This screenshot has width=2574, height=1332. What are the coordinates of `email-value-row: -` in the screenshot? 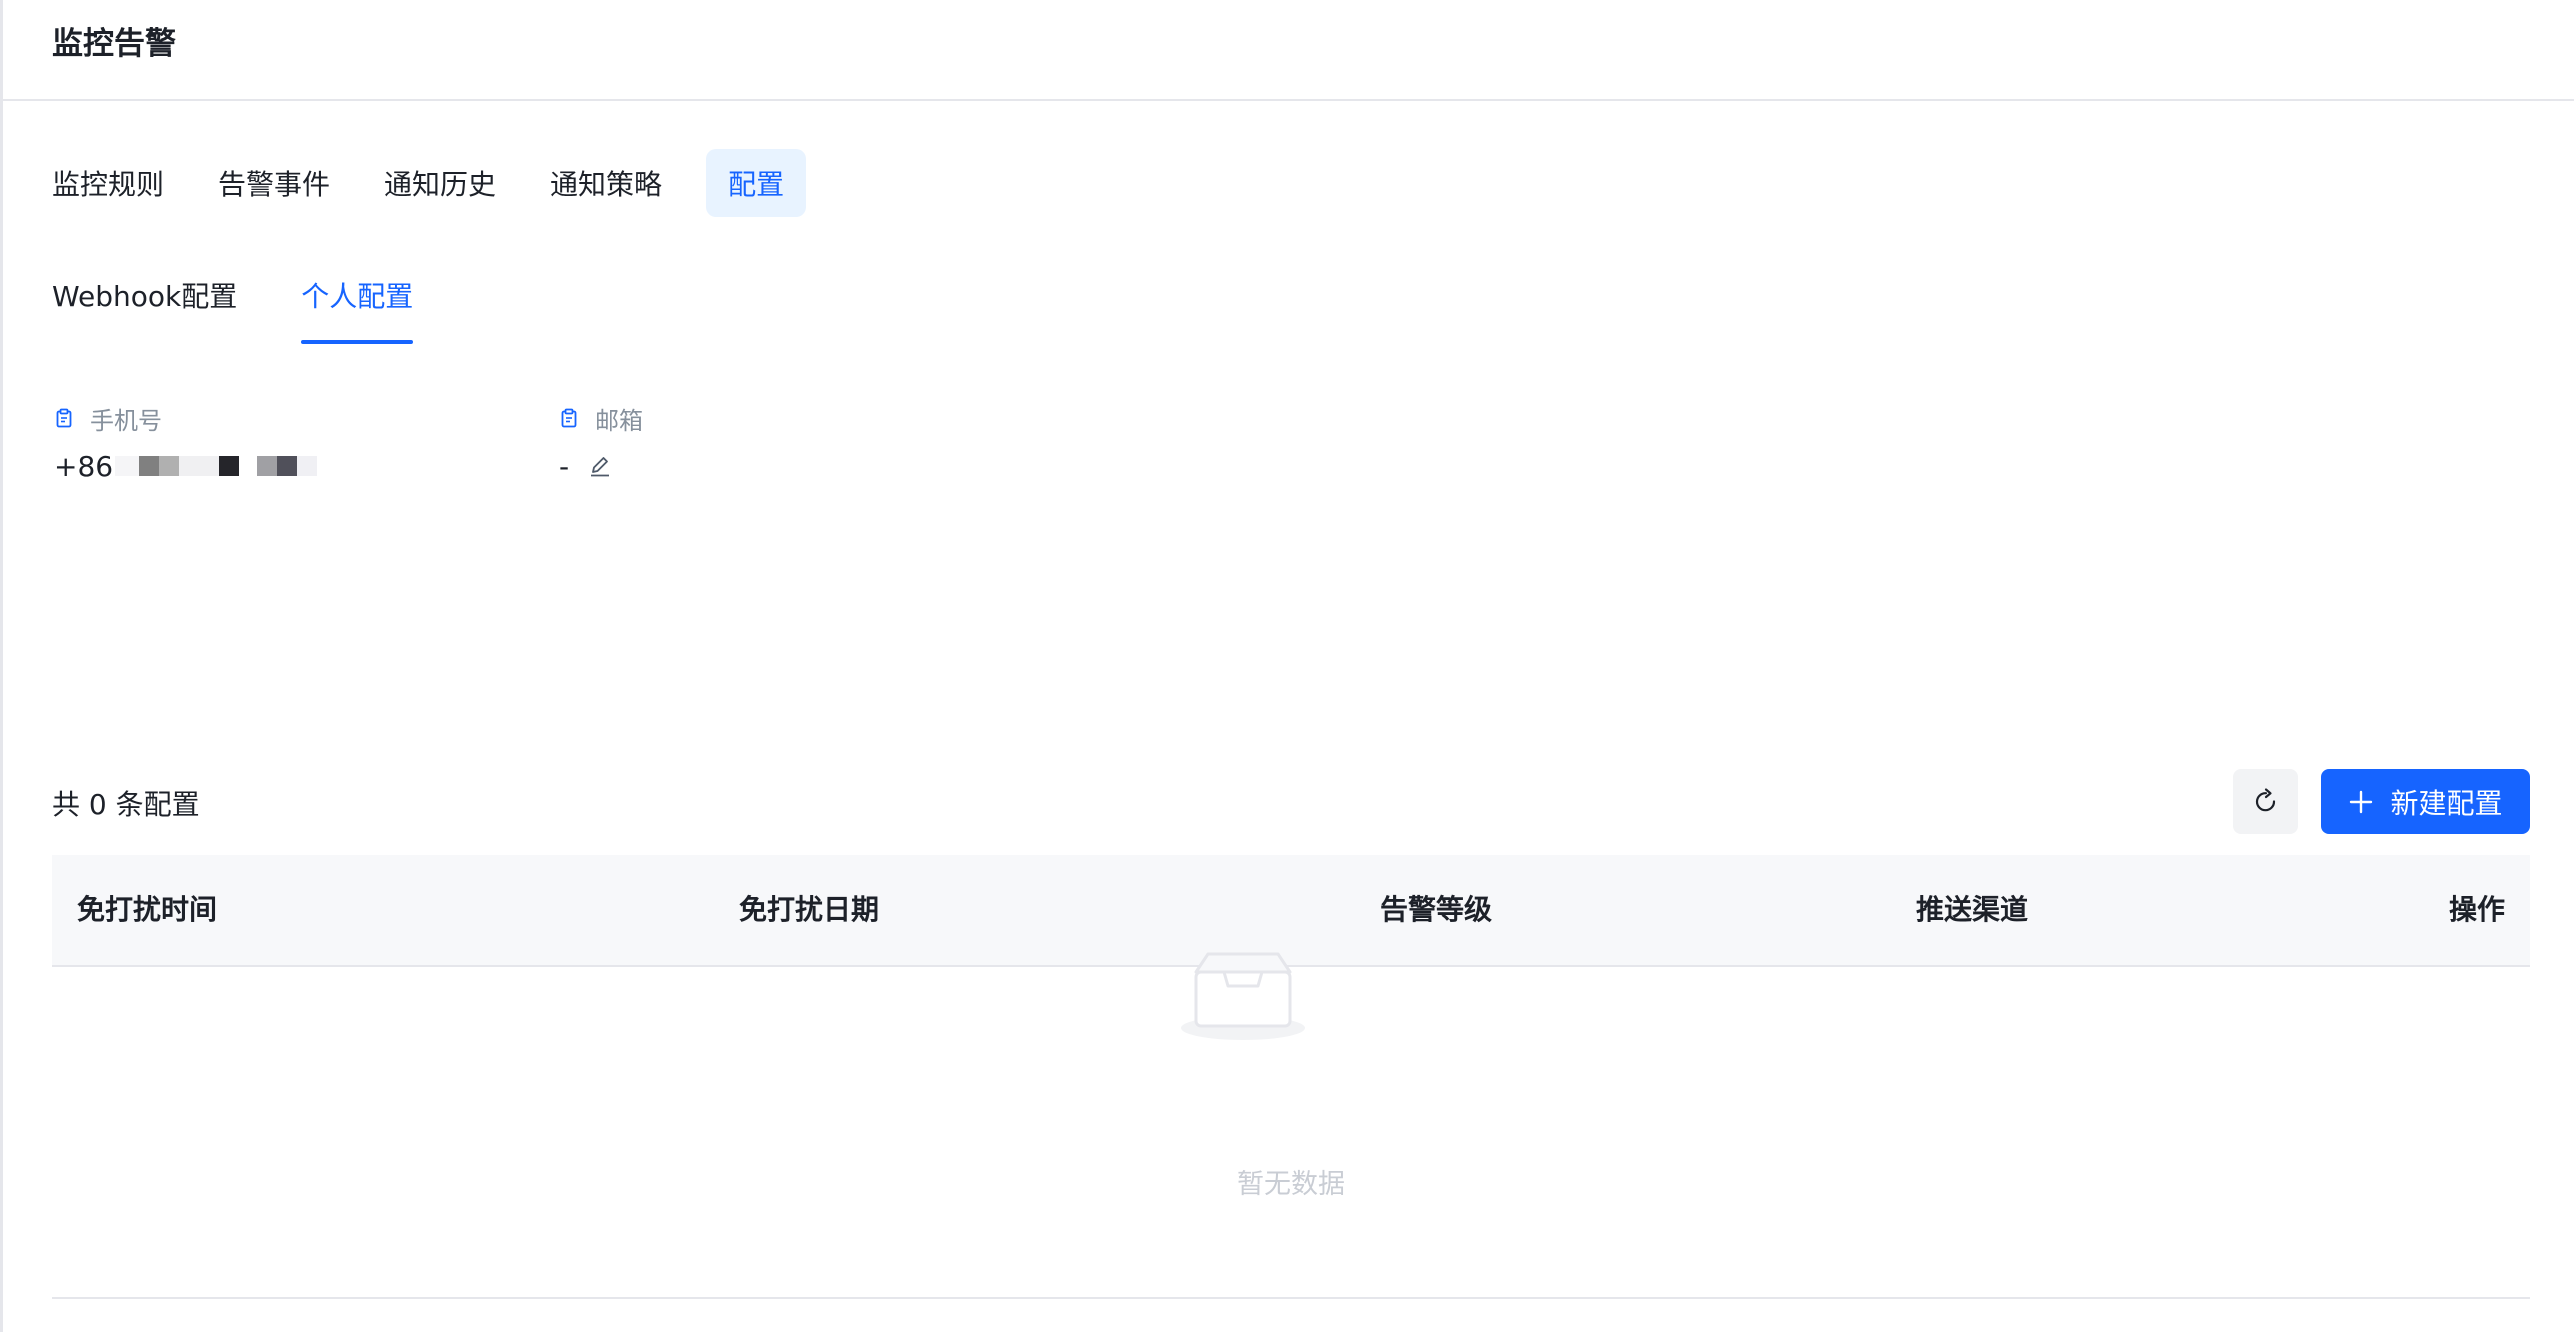 It's located at (601, 466).